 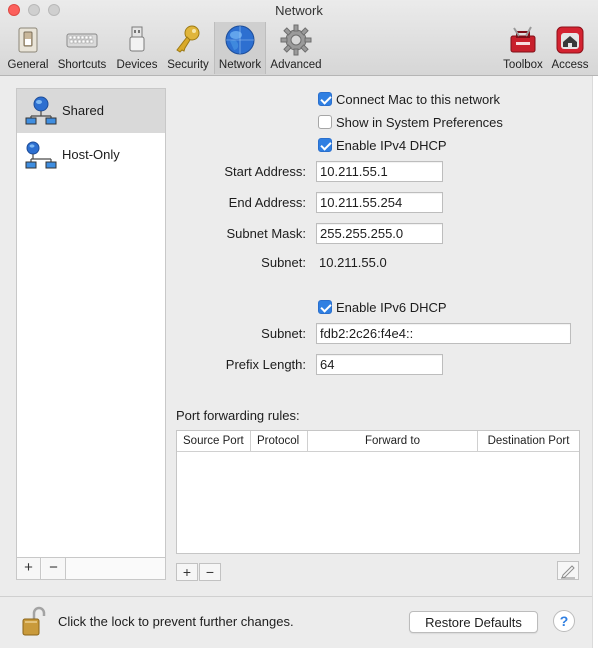 I want to click on show-in-prefs-label: Show in System Preferences, so click(x=419, y=122).